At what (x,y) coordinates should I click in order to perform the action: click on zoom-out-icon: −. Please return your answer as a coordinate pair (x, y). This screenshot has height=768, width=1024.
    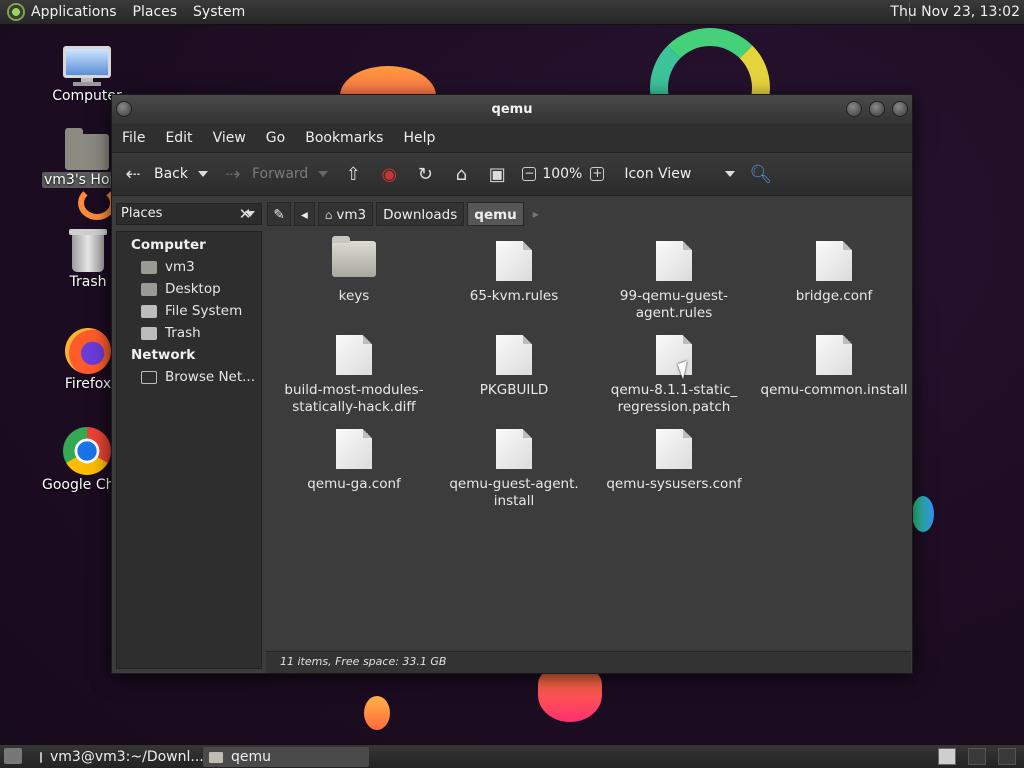
    Looking at the image, I should click on (529, 174).